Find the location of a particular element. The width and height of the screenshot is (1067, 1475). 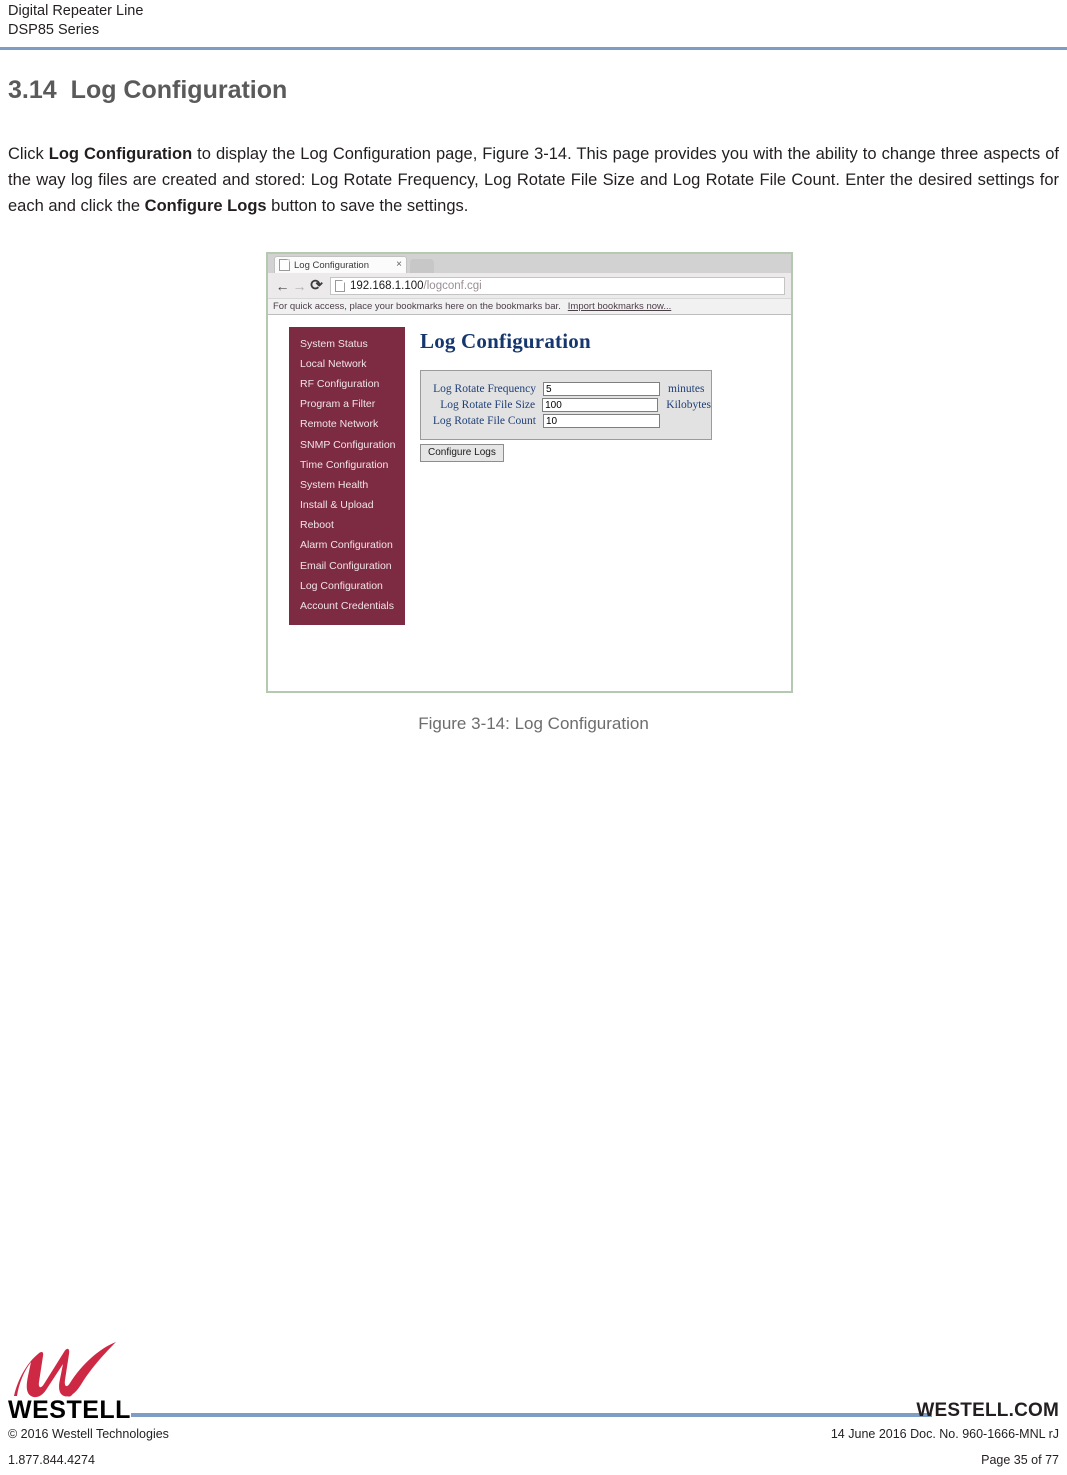

sidebar-item-system-status: System Status is located at coordinates (347, 344).